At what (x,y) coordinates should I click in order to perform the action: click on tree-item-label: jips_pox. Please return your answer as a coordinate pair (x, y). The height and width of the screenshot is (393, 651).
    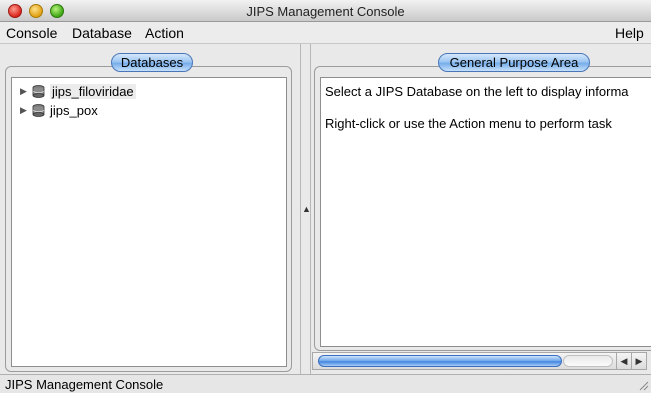
    Looking at the image, I should click on (74, 110).